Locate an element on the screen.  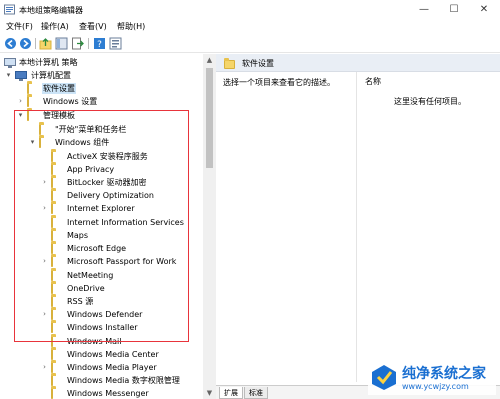
tree-item-windows-settings: › Windows 设置 is located at coordinates (109, 101).